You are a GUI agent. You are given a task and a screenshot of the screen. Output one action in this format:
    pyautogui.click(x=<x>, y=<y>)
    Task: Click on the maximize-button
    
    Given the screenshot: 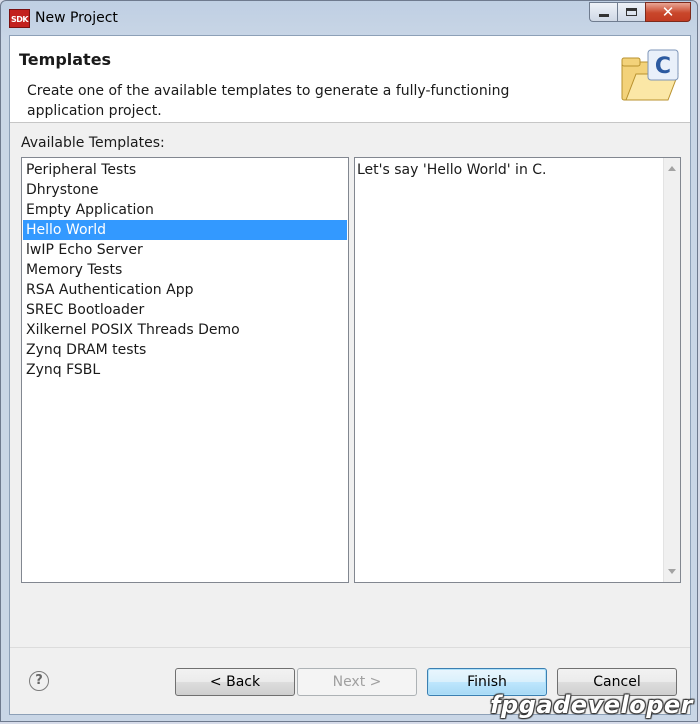 What is the action you would take?
    pyautogui.click(x=631, y=12)
    